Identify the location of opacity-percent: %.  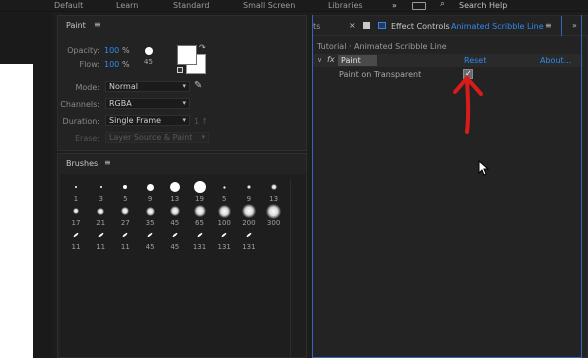
(126, 50).